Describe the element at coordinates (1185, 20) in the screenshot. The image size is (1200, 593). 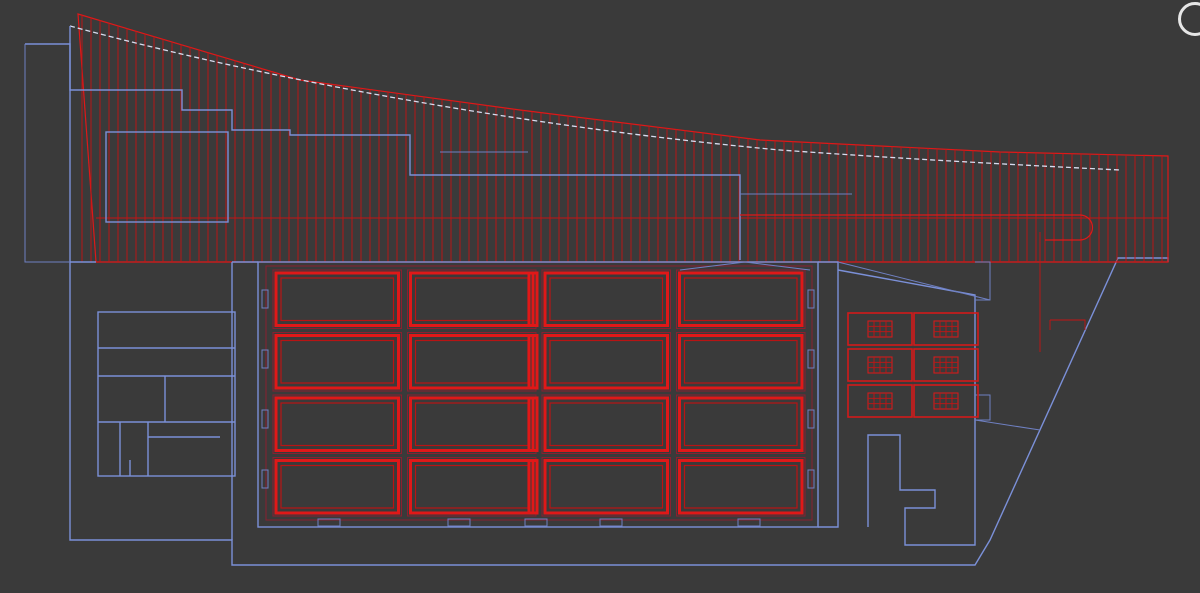
I see `circle-logo-icon` at that location.